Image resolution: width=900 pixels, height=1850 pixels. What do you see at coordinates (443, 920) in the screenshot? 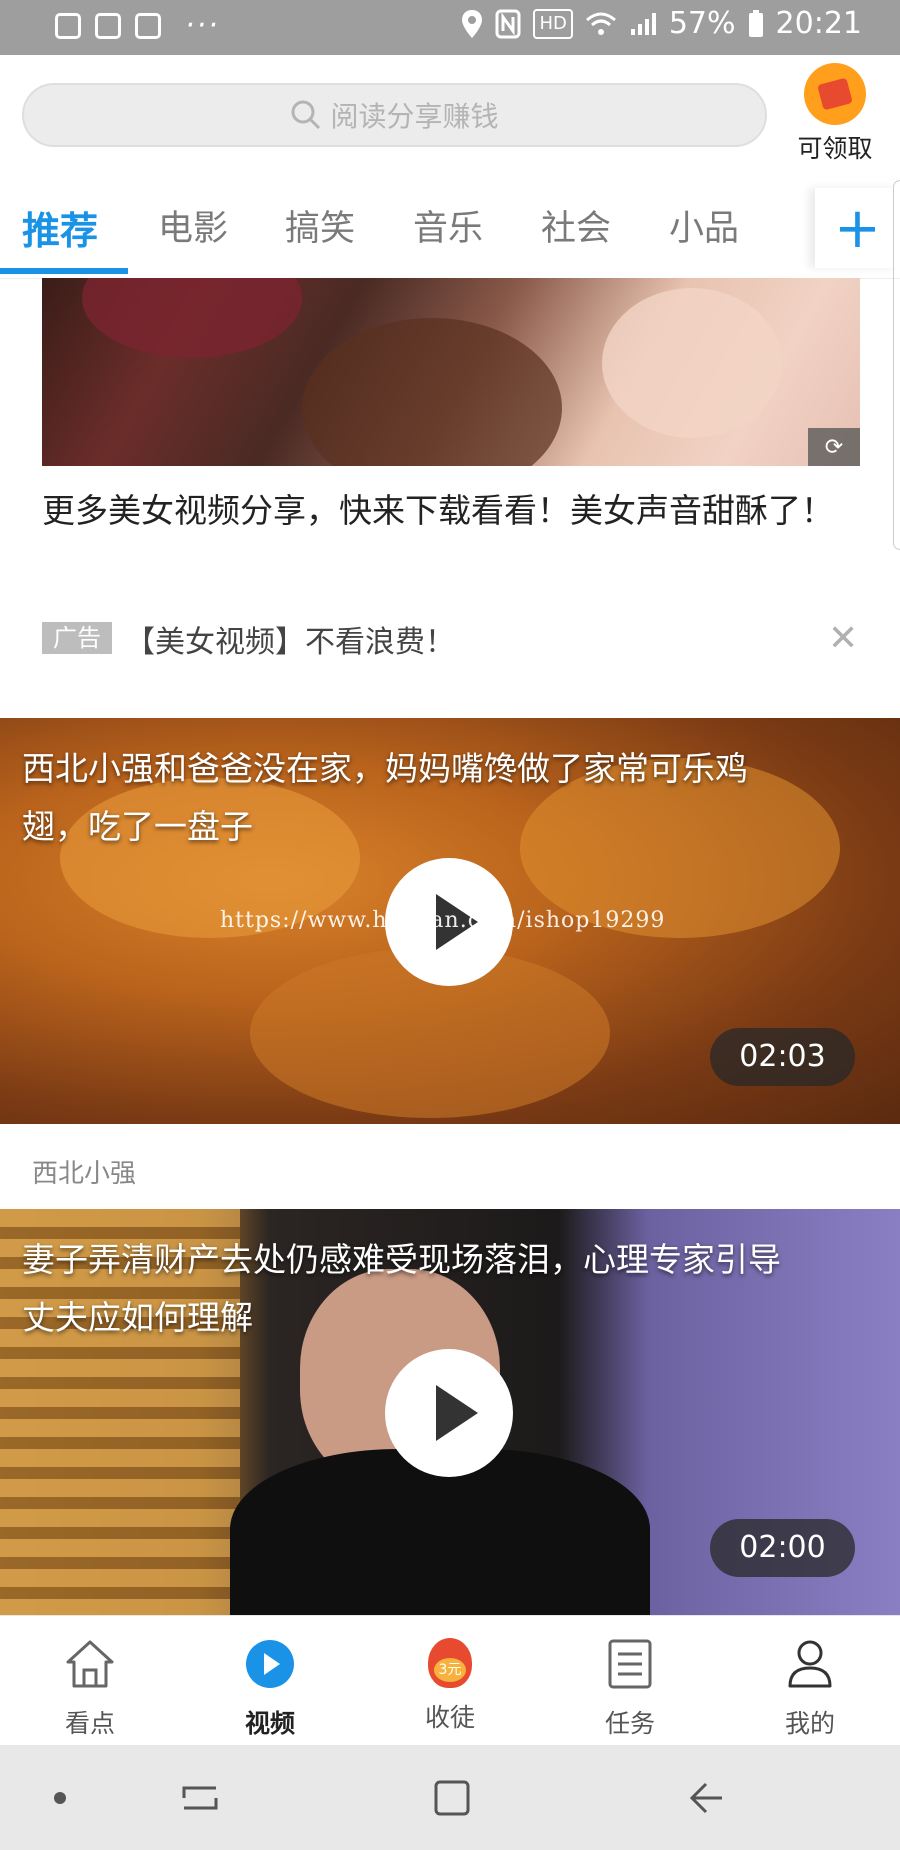
I see `watermark-text: https://www.huzhan.com/ishop19299` at bounding box center [443, 920].